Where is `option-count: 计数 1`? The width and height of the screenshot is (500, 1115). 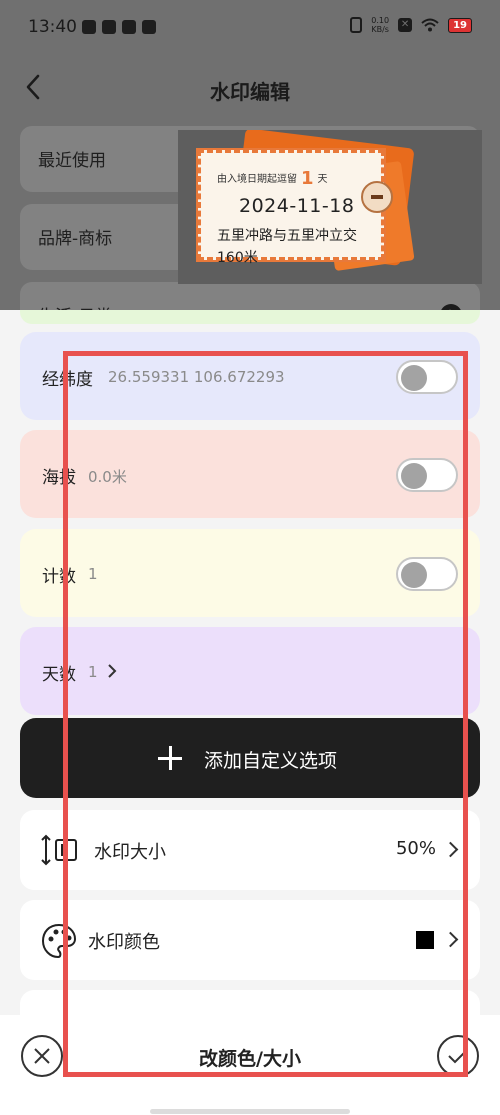 option-count: 计数 1 is located at coordinates (250, 573).